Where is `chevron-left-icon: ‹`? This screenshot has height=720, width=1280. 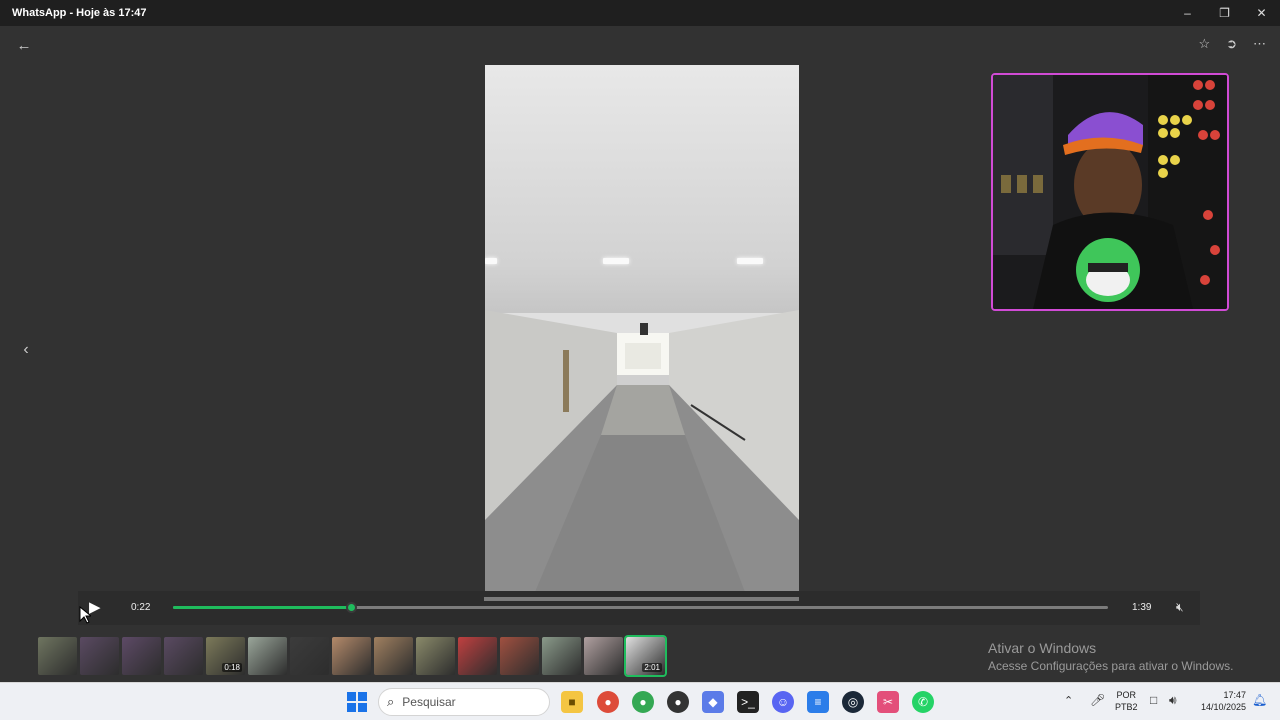 chevron-left-icon: ‹ is located at coordinates (26, 349).